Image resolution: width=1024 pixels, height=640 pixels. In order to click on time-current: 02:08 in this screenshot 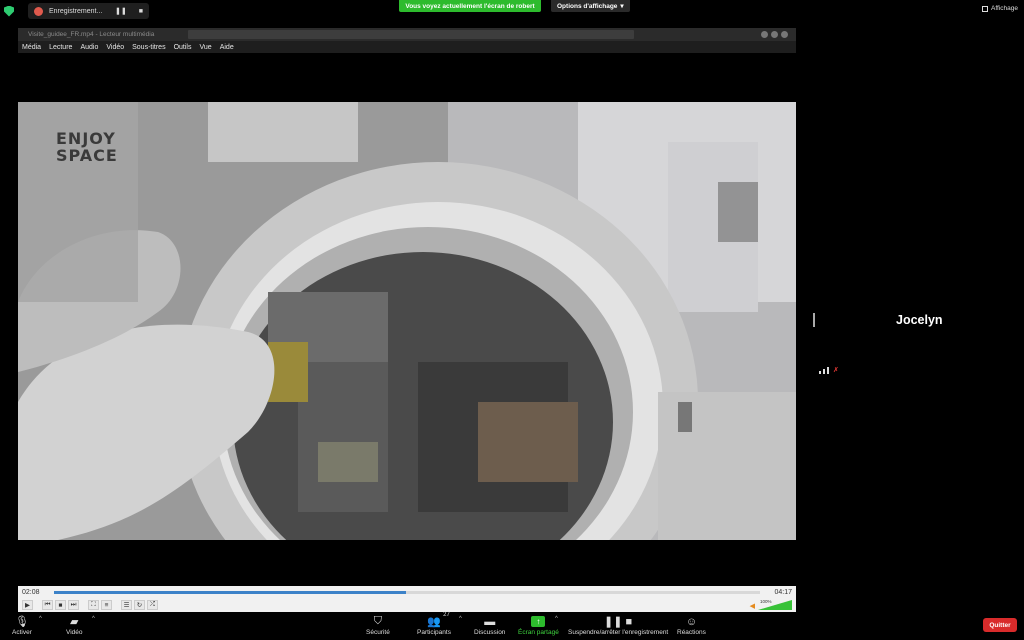, I will do `click(31, 592)`.